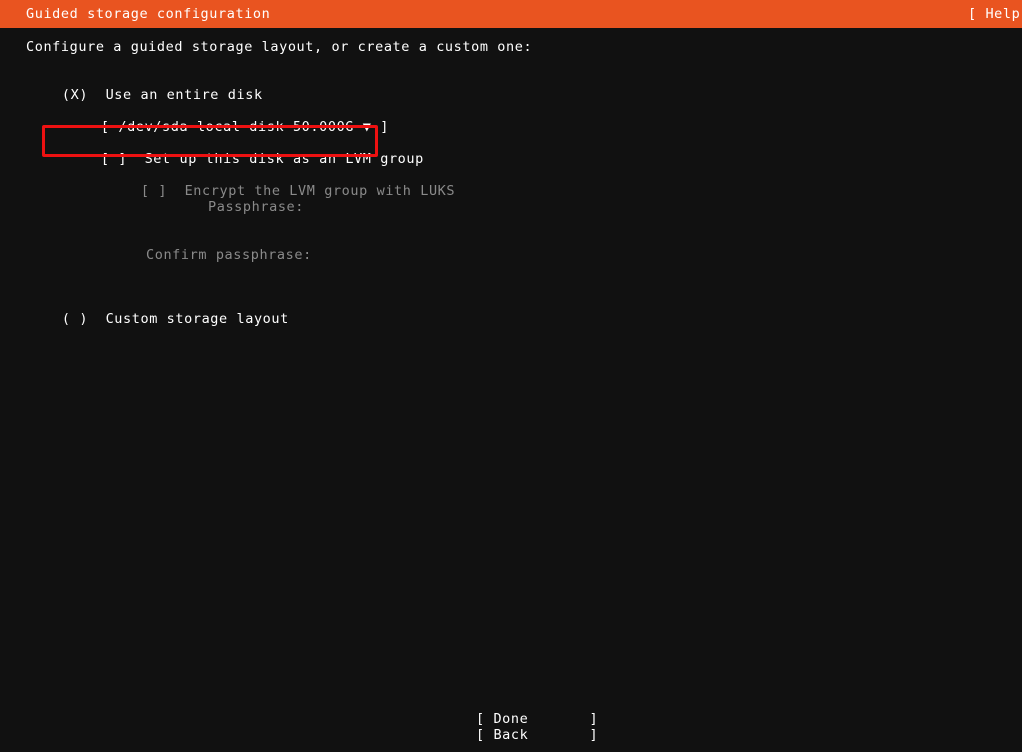  I want to click on radio-custom-storage-layout-marker: ( ), so click(75, 319).